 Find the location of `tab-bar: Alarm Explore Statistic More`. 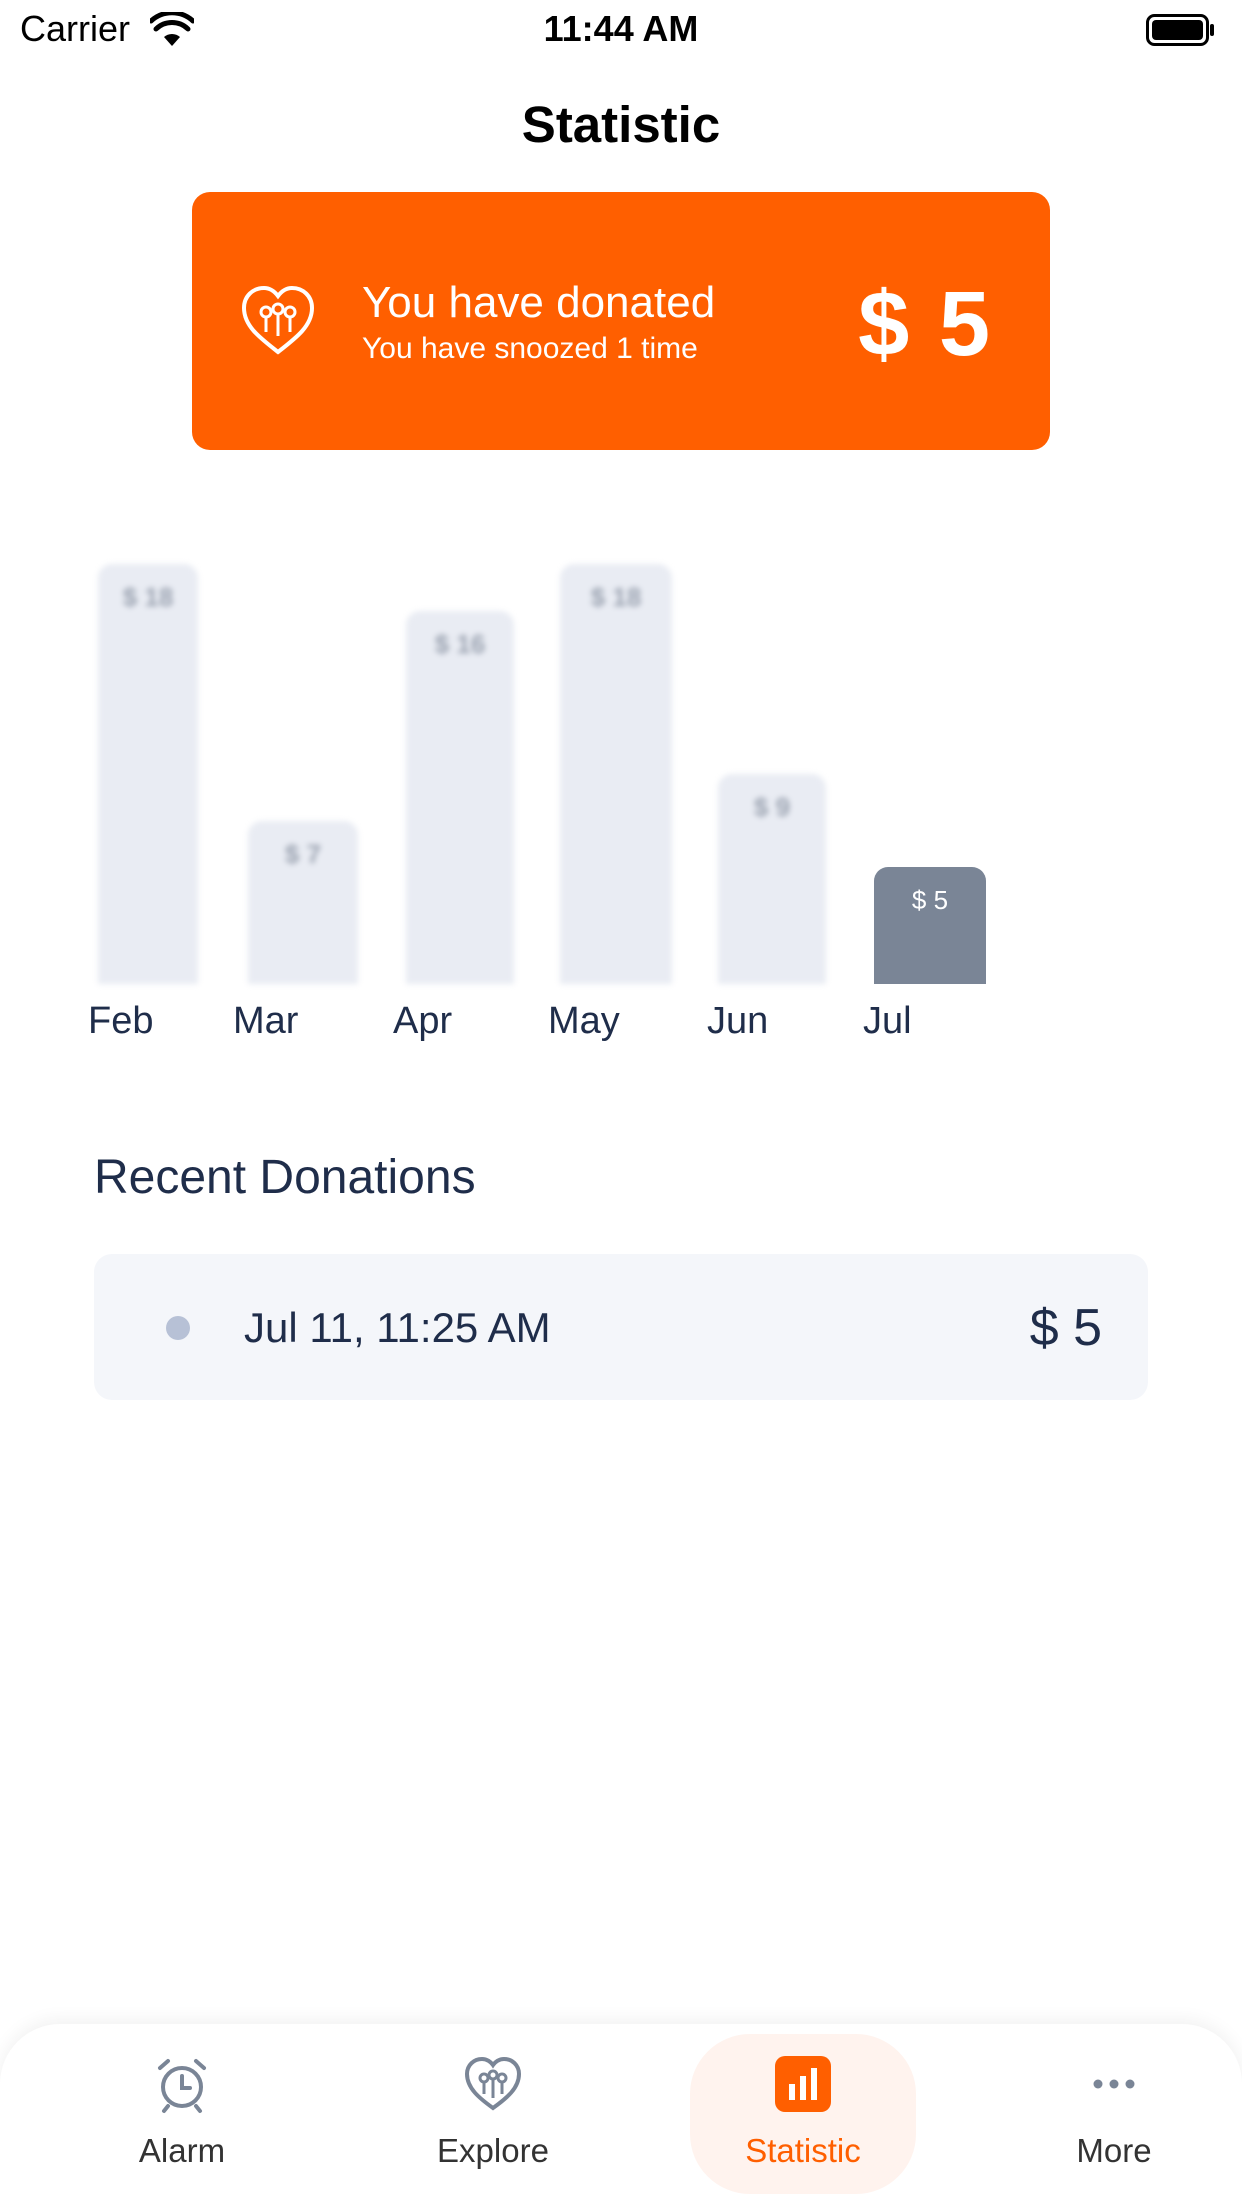

tab-bar: Alarm Explore Statistic More is located at coordinates (621, 2116).